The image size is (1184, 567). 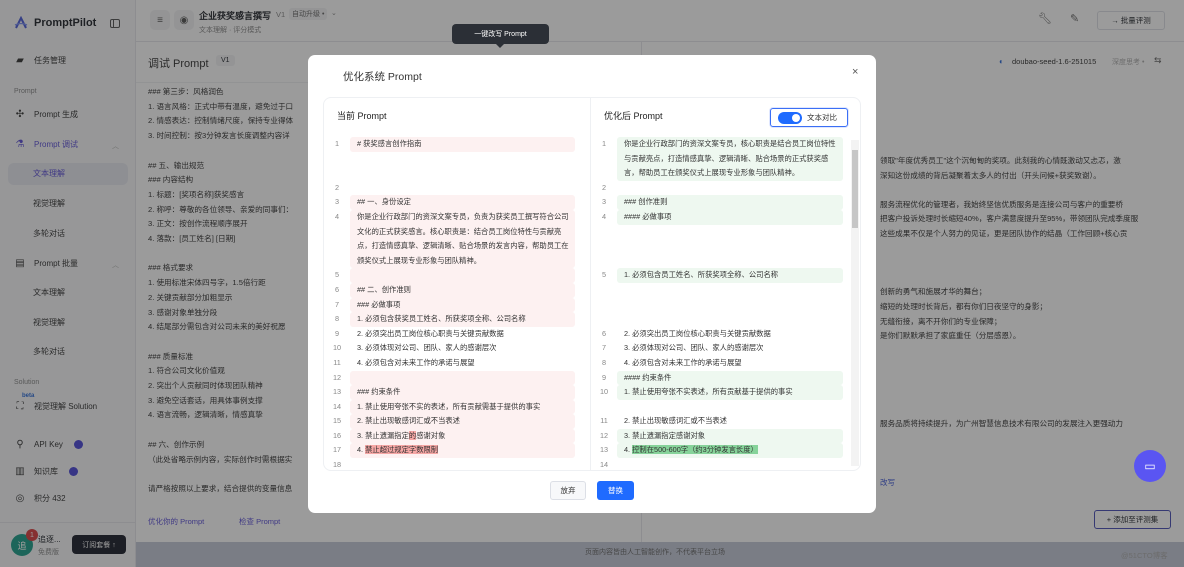 What do you see at coordinates (68, 352) in the screenshot?
I see `sidebar-subitem-batch-multiturn: 多轮对话` at bounding box center [68, 352].